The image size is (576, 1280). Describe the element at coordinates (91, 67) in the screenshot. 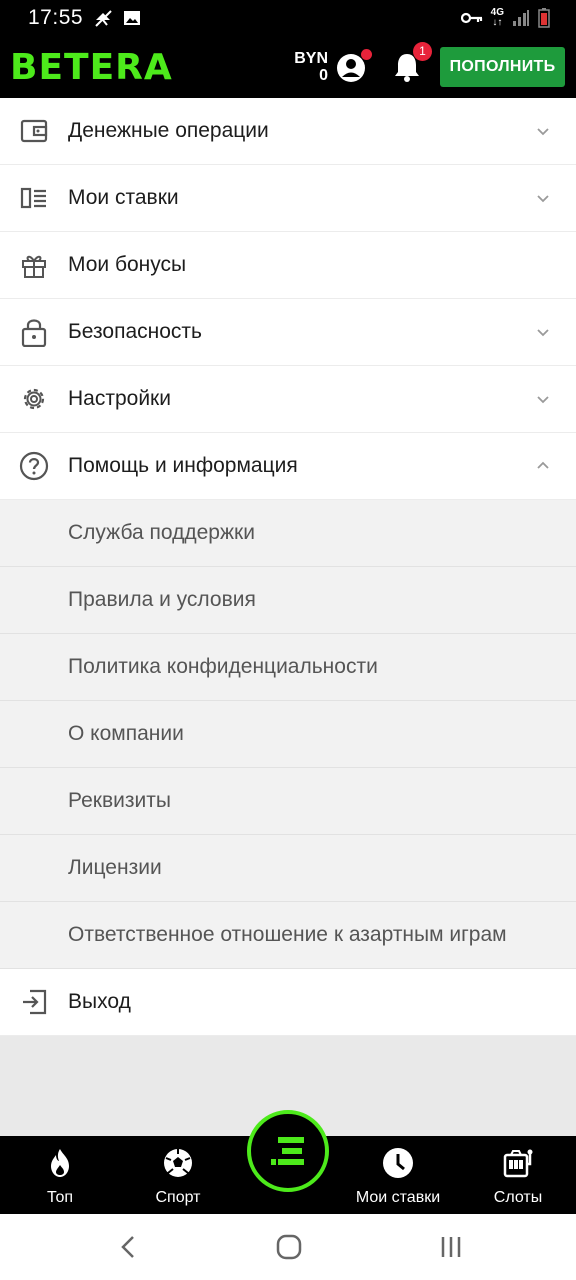

I see `betera-logo: BETERA` at that location.